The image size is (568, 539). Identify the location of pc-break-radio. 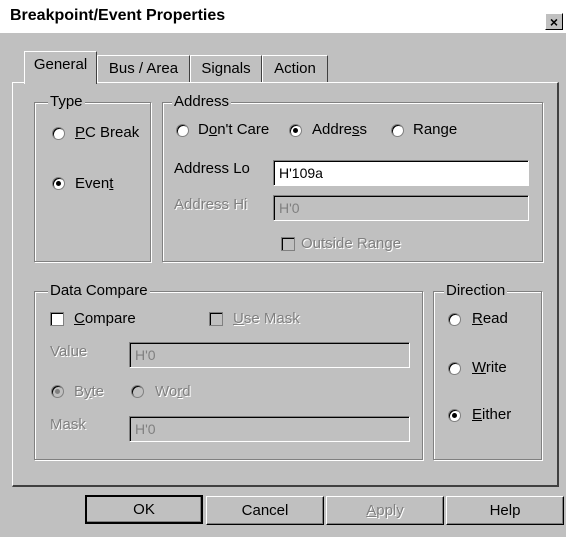
(58, 133).